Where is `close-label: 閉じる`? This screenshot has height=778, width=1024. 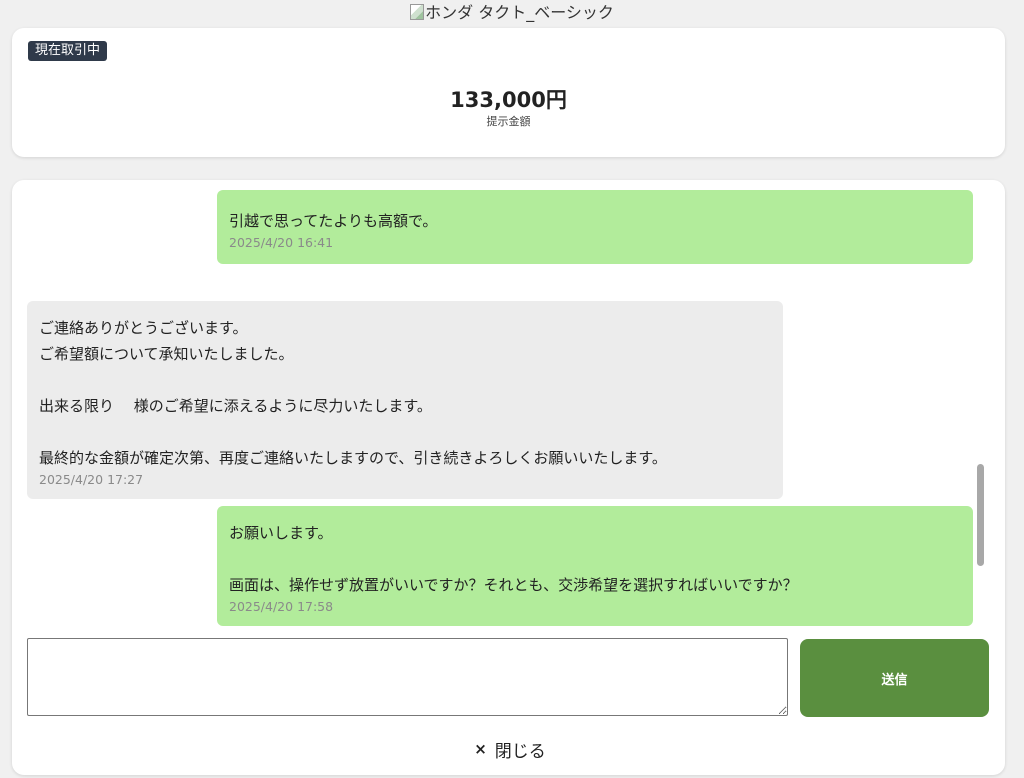 close-label: 閉じる is located at coordinates (520, 751).